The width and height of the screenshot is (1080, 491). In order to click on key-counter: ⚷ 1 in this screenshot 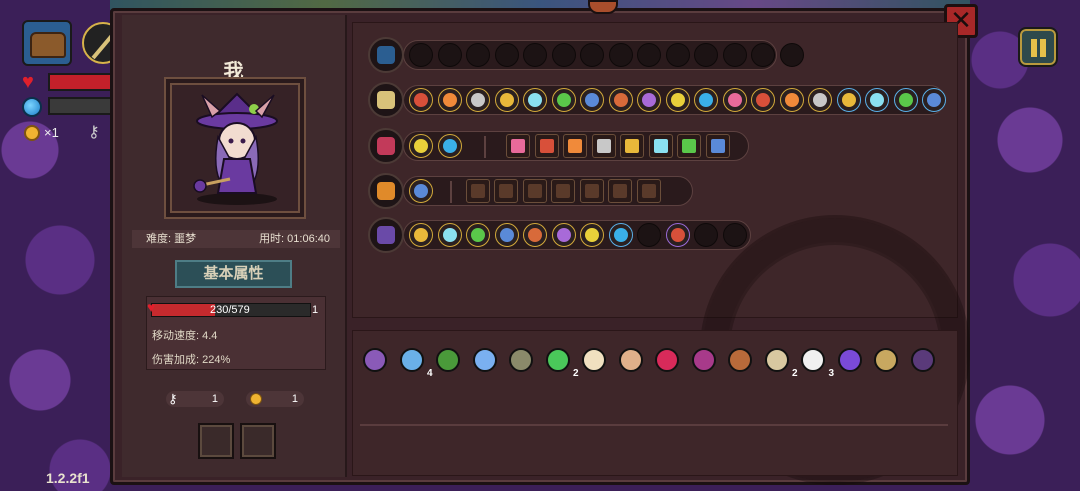, I will do `click(195, 399)`.